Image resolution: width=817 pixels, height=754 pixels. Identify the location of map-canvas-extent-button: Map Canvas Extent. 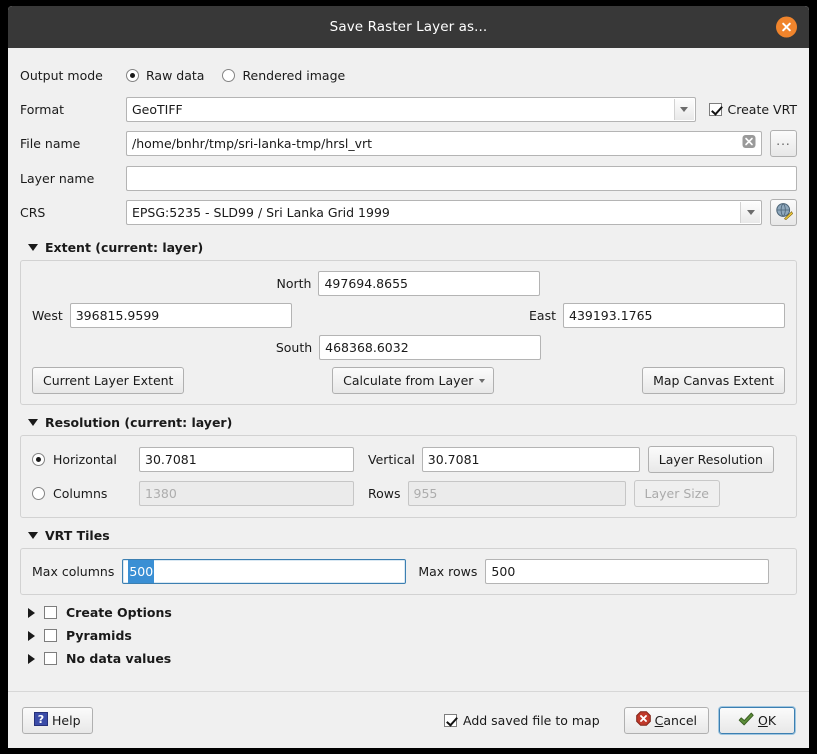
(713, 380).